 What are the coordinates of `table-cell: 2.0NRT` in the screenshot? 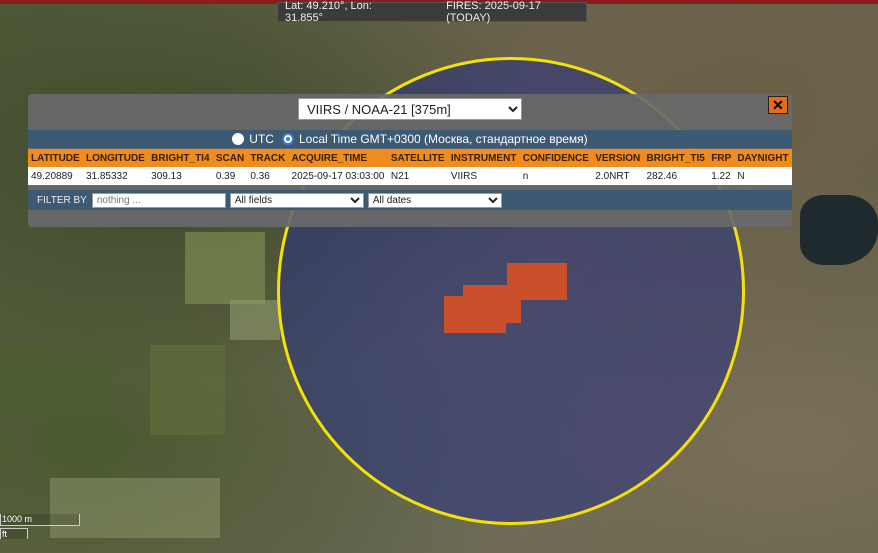 It's located at (618, 176).